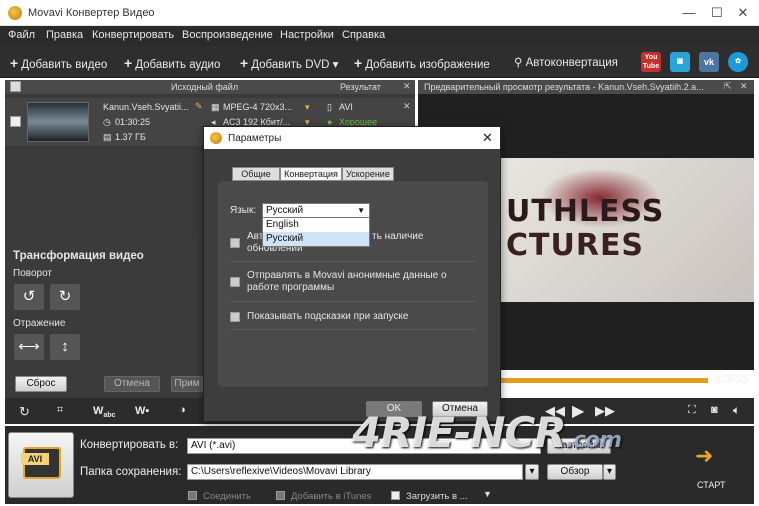 The image size is (759, 506). What do you see at coordinates (422, 63) in the screenshot?
I see `add-image-button: + Добавить изображение` at bounding box center [422, 63].